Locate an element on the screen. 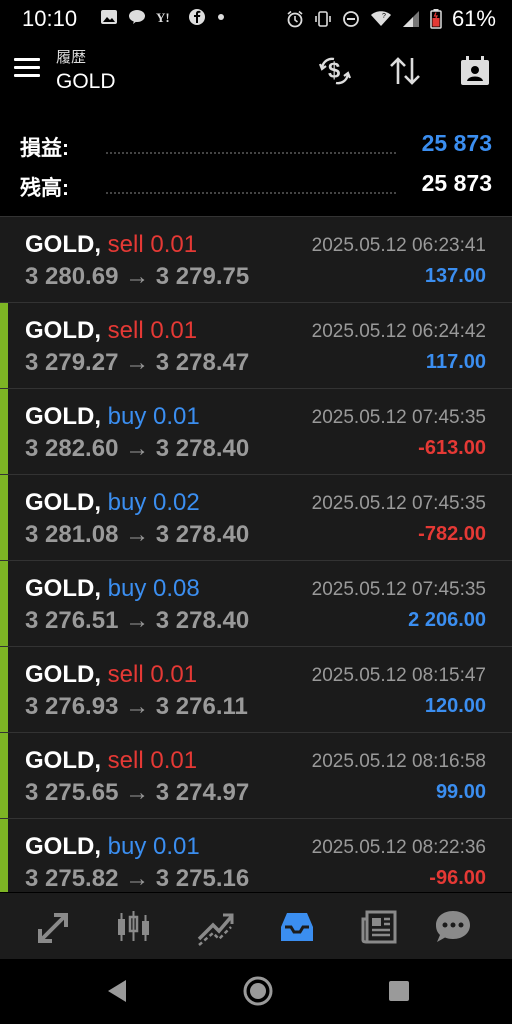 This screenshot has height=1024, width=512. trade-profit: 99.00 is located at coordinates (460, 792).